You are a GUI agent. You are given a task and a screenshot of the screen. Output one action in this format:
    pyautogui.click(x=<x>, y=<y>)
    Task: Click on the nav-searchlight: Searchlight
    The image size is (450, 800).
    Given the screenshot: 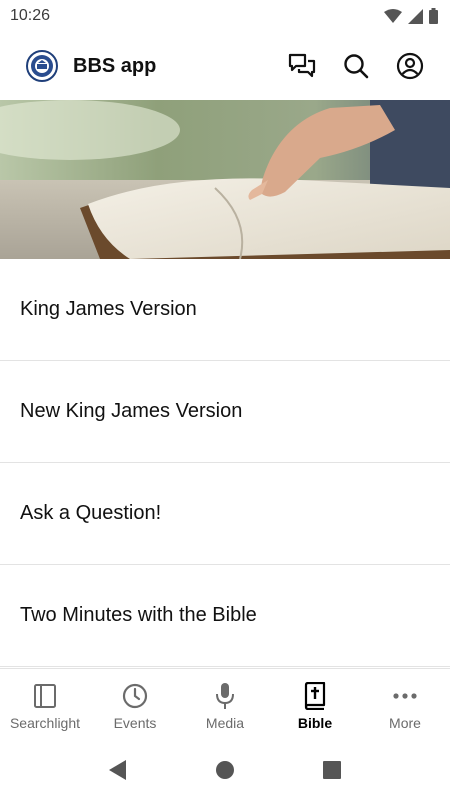 What is the action you would take?
    pyautogui.click(x=45, y=704)
    